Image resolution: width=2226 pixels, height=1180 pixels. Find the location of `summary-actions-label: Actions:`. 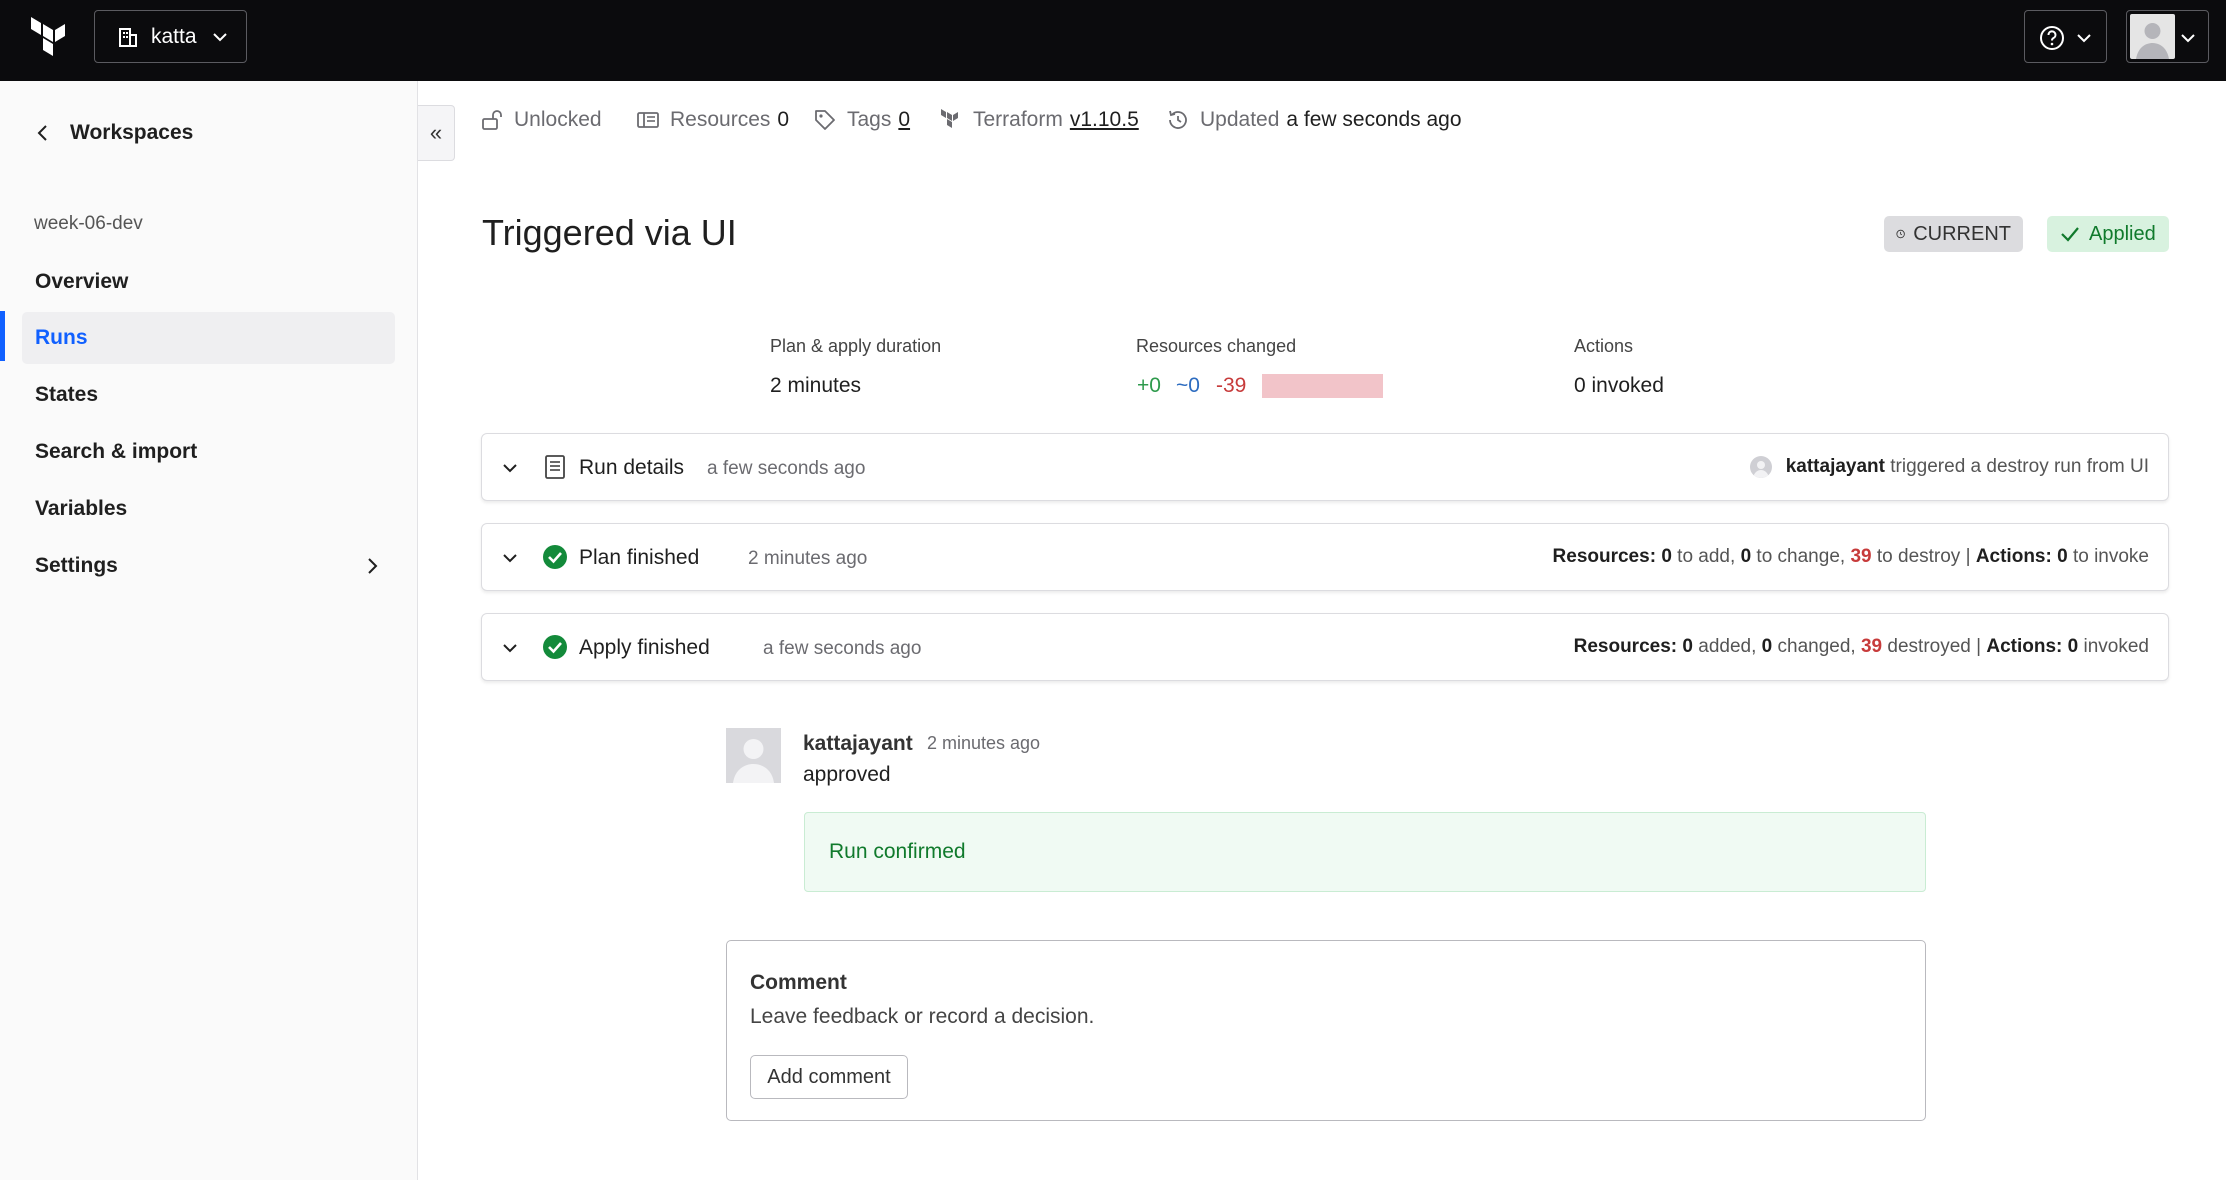

summary-actions-label: Actions: is located at coordinates (2013, 556).